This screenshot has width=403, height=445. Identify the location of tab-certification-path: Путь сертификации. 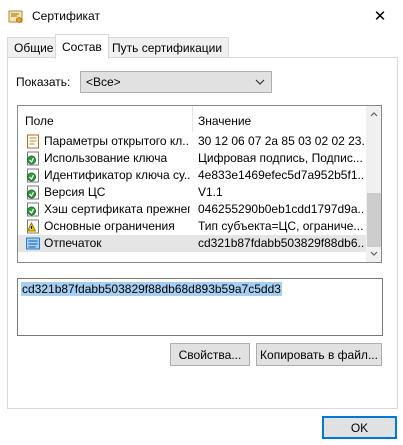
(167, 47).